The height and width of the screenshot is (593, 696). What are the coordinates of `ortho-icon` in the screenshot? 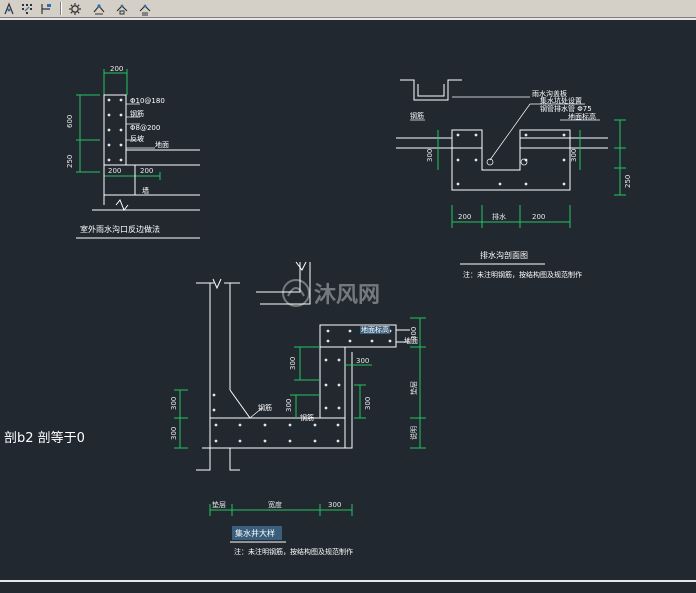 It's located at (46, 8).